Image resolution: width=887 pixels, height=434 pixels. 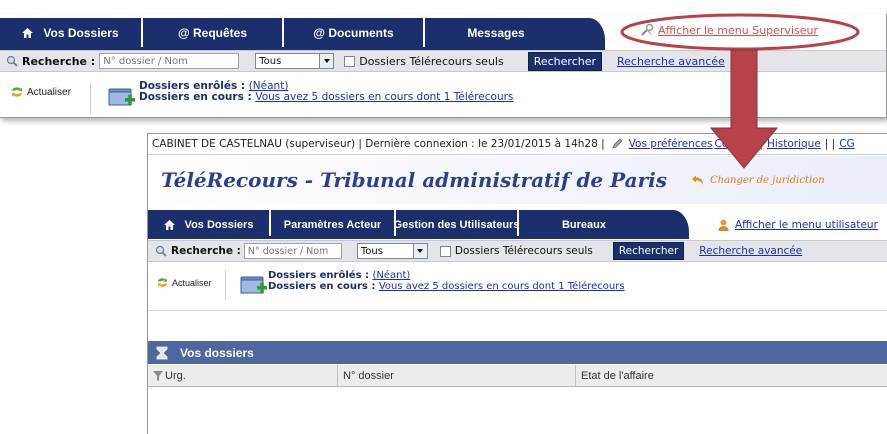 I want to click on column-urg: Urg., so click(x=243, y=375).